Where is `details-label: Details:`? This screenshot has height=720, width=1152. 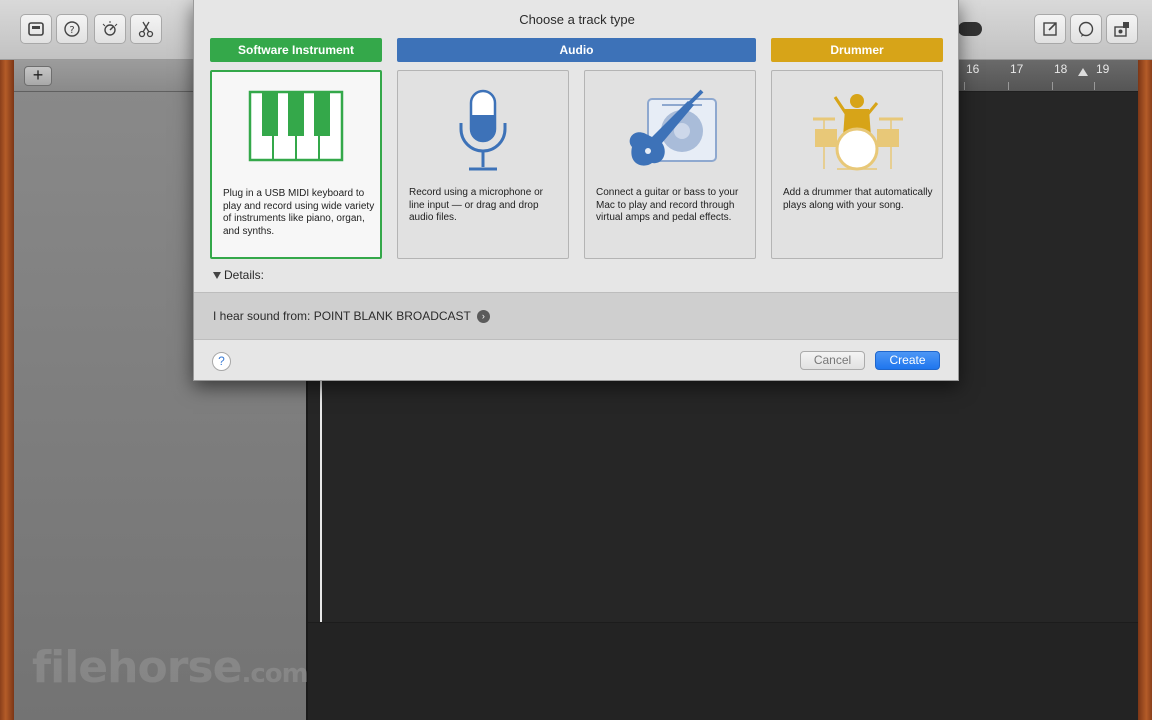 details-label: Details: is located at coordinates (244, 275).